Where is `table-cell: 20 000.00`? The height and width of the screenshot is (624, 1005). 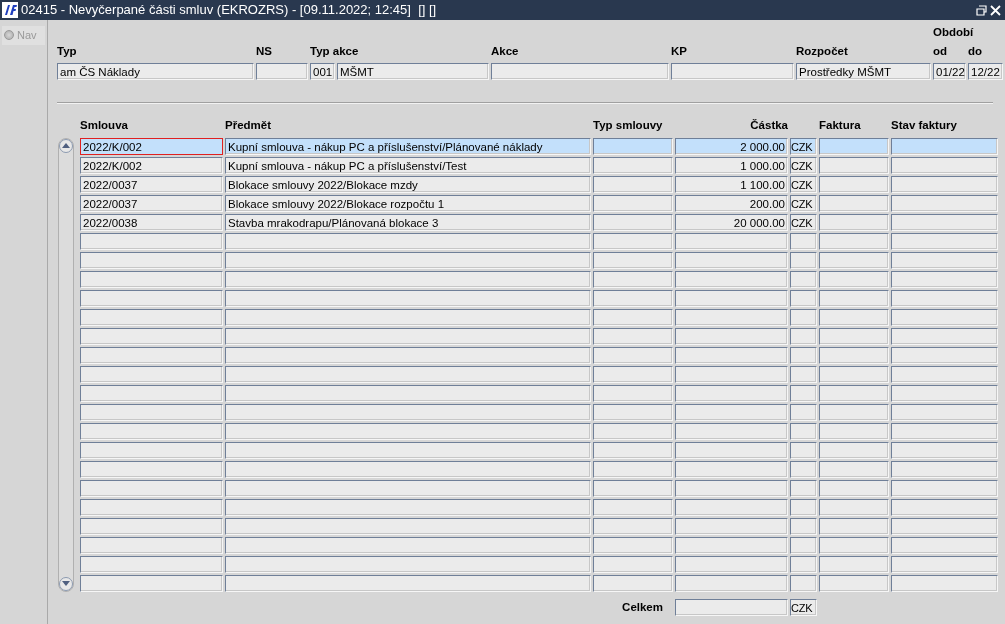 table-cell: 20 000.00 is located at coordinates (731, 222).